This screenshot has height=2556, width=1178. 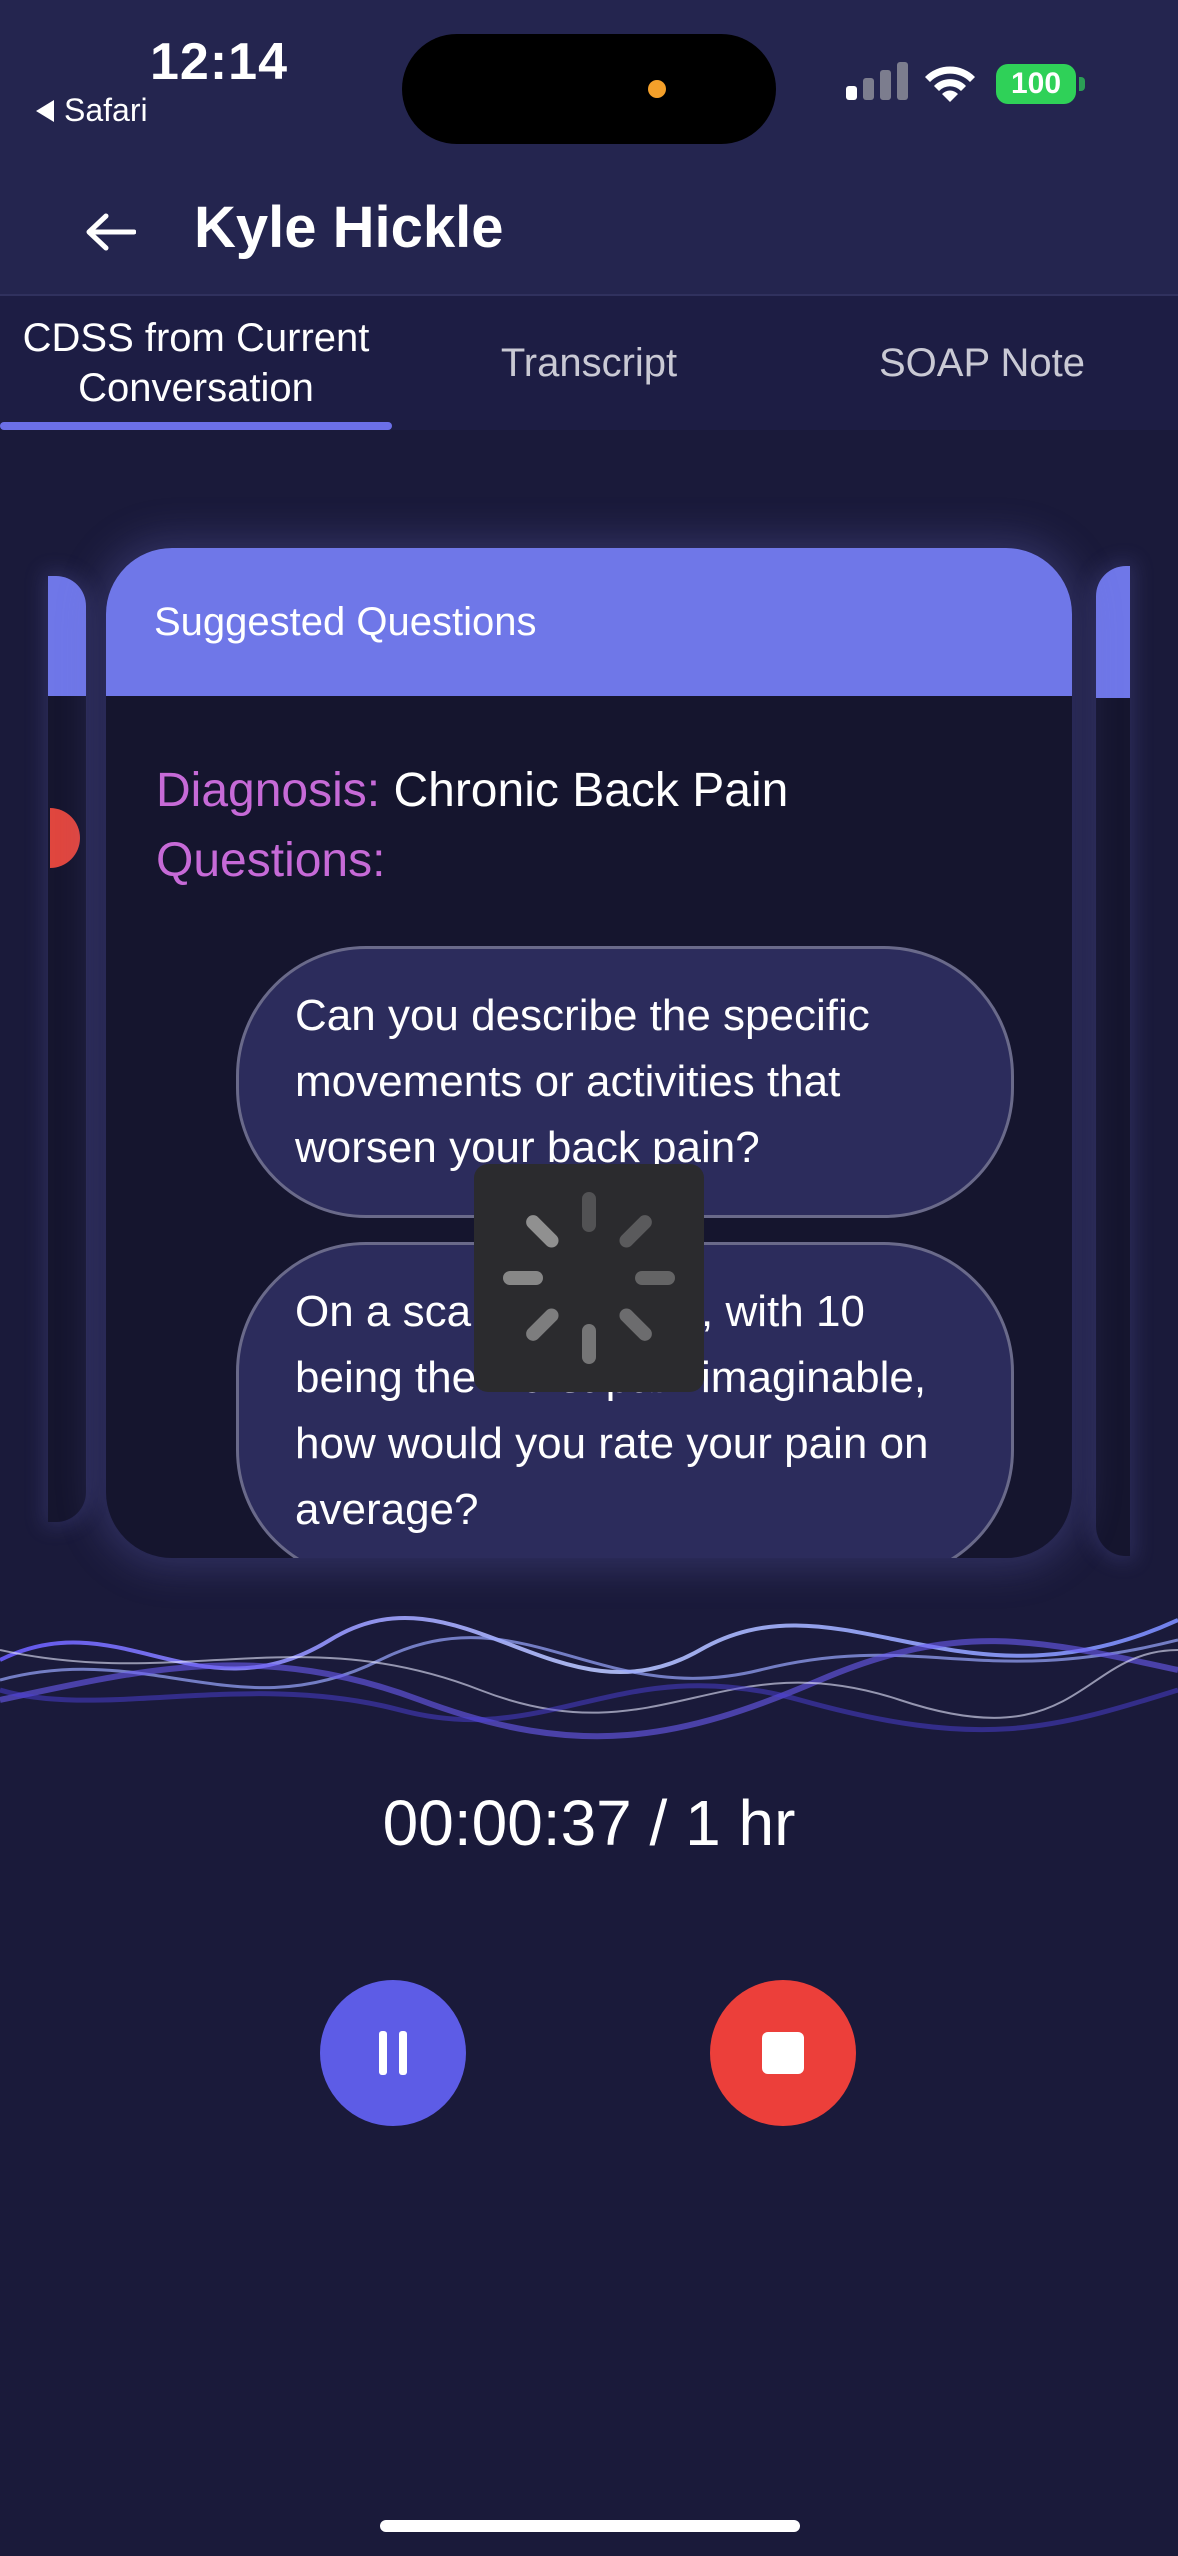 I want to click on active-tab-indicator, so click(x=196, y=426).